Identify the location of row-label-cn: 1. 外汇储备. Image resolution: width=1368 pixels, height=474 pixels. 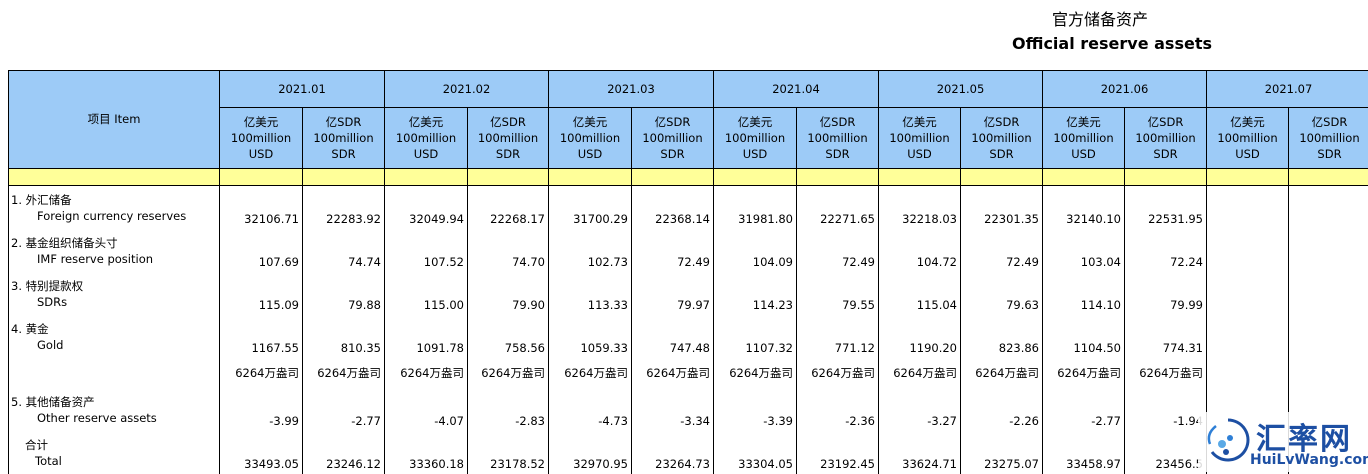
(114, 197).